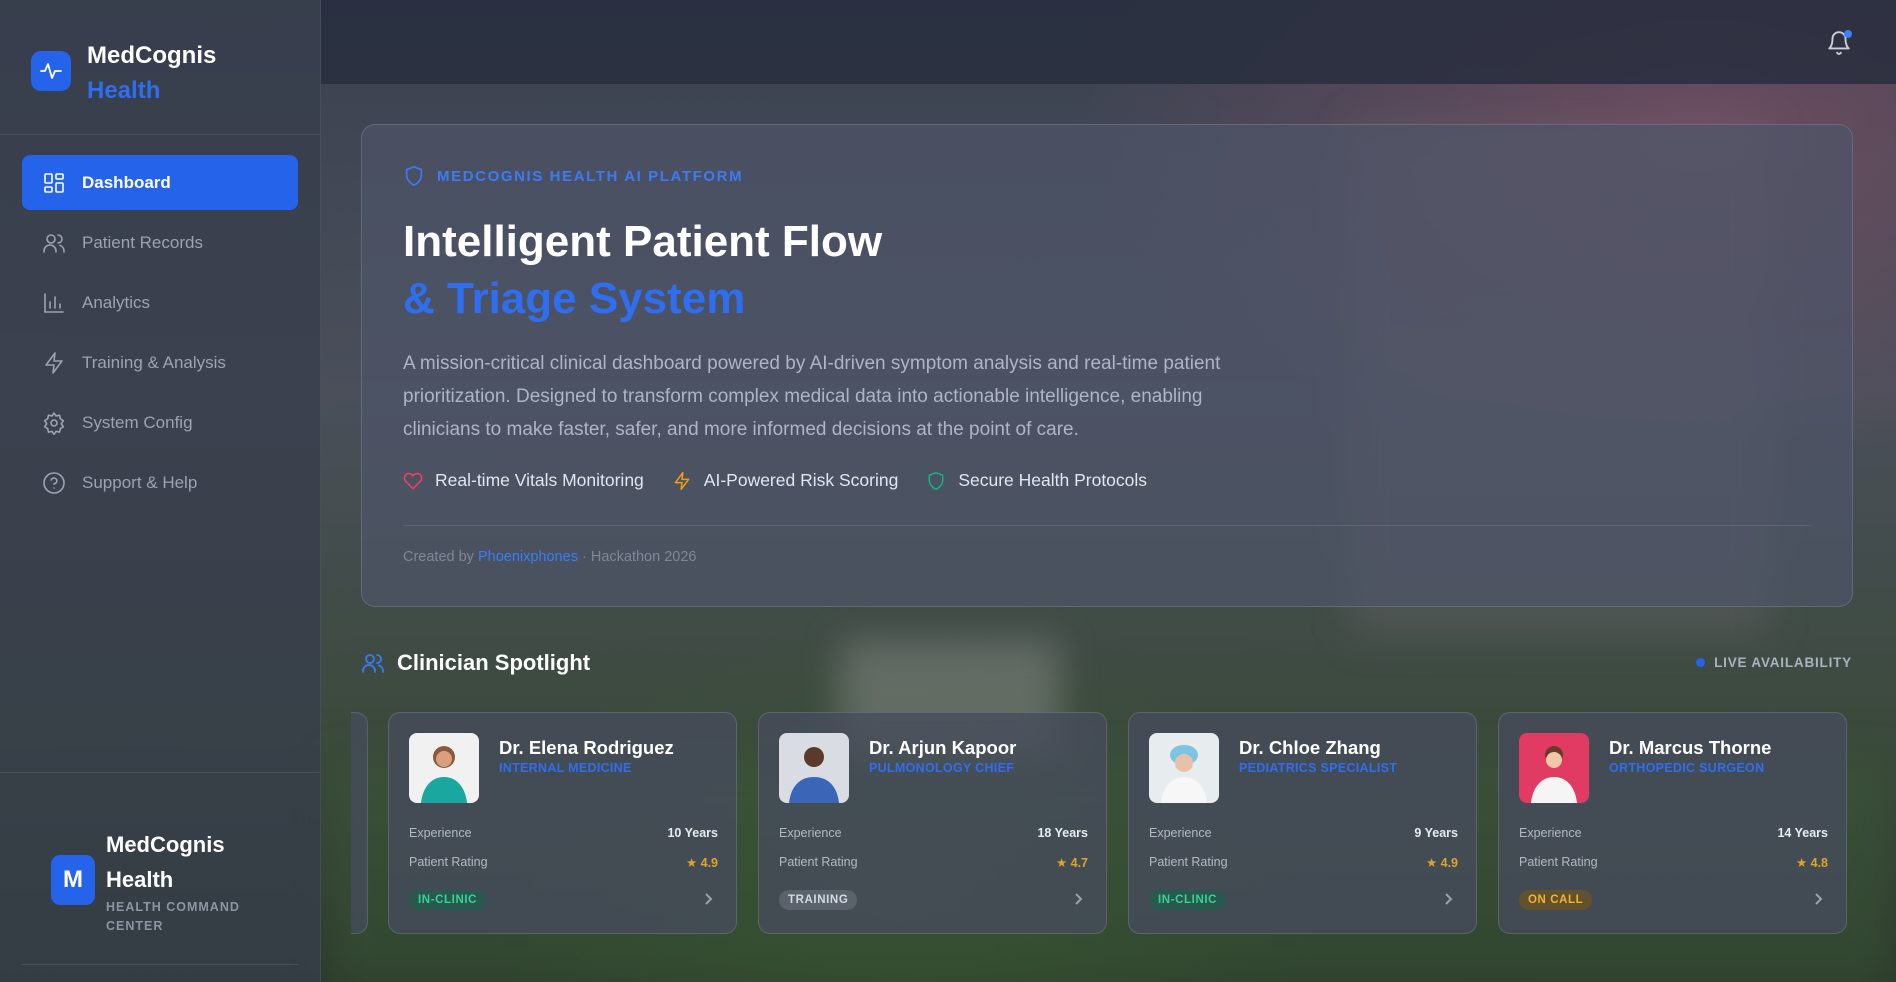 Image resolution: width=1896 pixels, height=982 pixels. I want to click on sidebar-item-support: Support & Help, so click(160, 482).